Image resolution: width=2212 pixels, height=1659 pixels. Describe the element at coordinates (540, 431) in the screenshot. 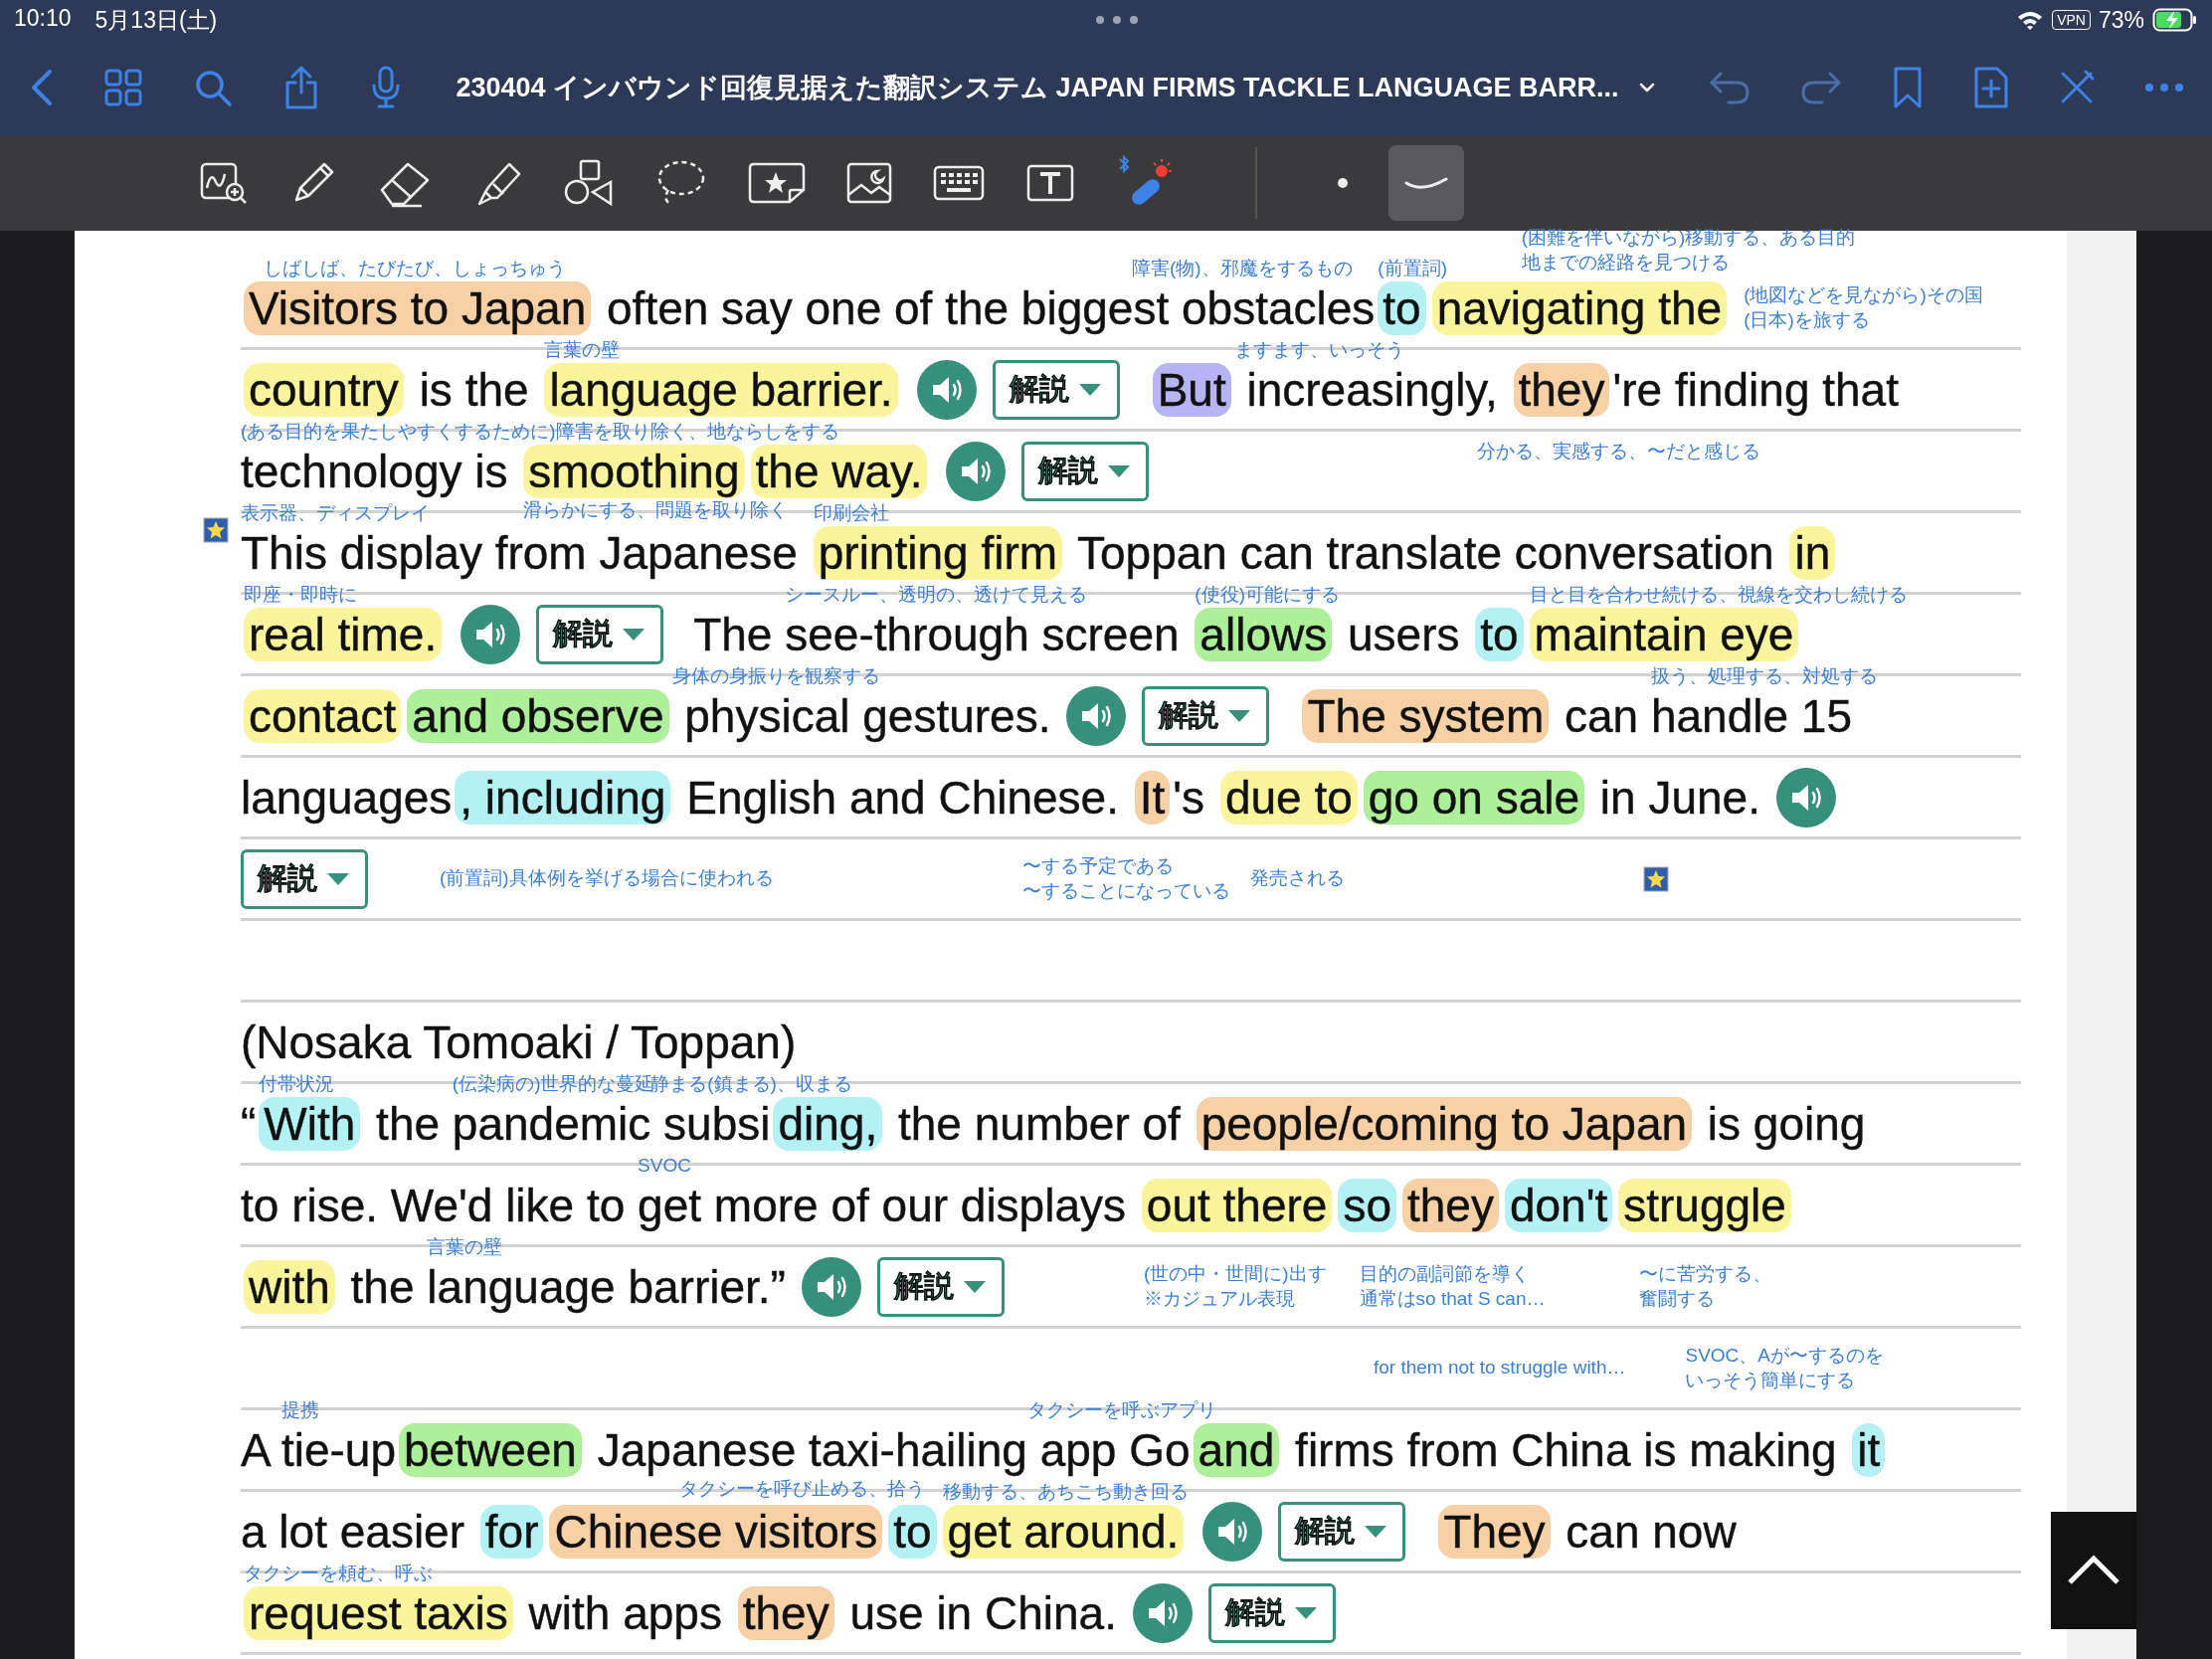

I see `annotation-note: (ある目的を果たしやすくするために)障害を取り除く、地ならしをする` at that location.